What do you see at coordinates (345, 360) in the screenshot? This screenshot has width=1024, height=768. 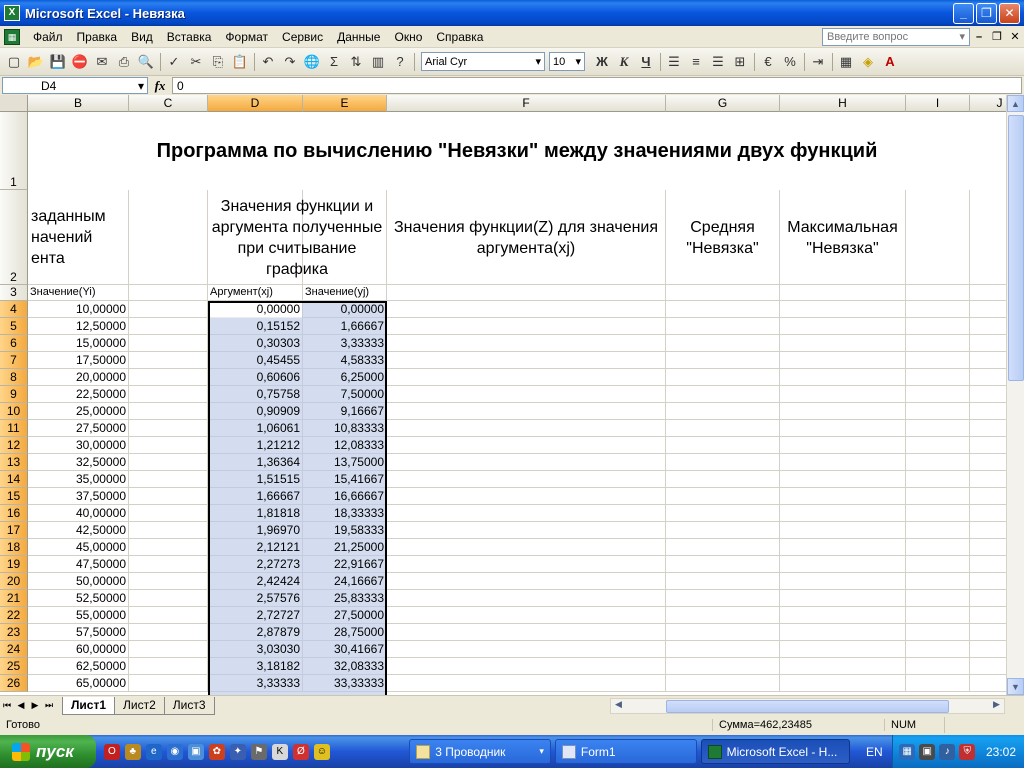 I see `cell-e7: 4,58333` at bounding box center [345, 360].